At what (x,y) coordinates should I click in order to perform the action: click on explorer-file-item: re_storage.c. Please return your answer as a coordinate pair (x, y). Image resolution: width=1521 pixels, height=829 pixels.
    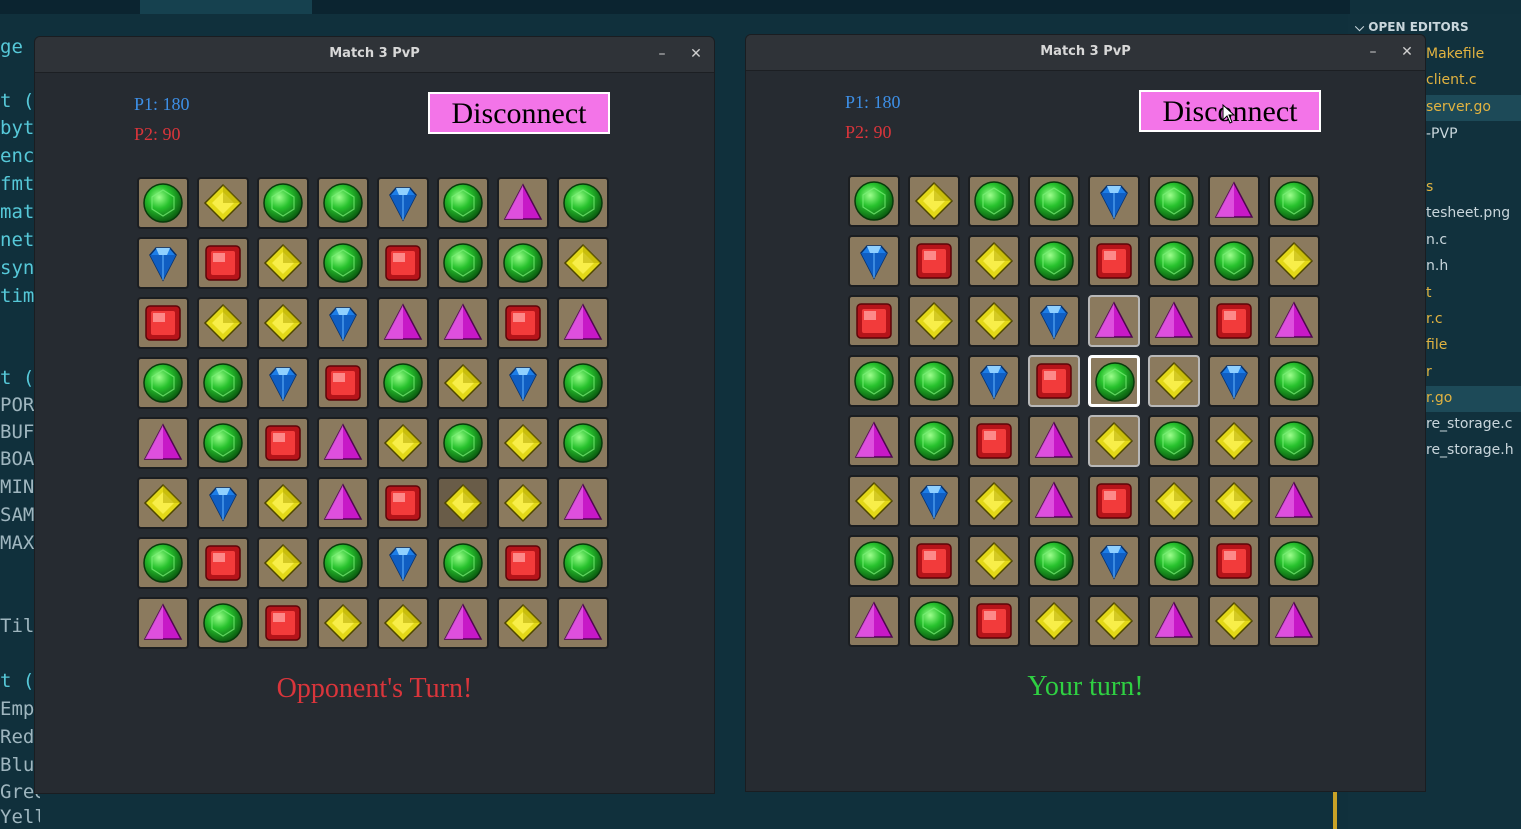
    Looking at the image, I should click on (1469, 424).